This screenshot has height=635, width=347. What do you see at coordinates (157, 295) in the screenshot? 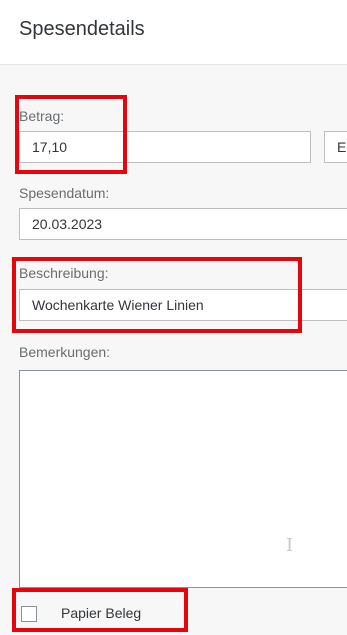
I see `highlight-beschreibung` at bounding box center [157, 295].